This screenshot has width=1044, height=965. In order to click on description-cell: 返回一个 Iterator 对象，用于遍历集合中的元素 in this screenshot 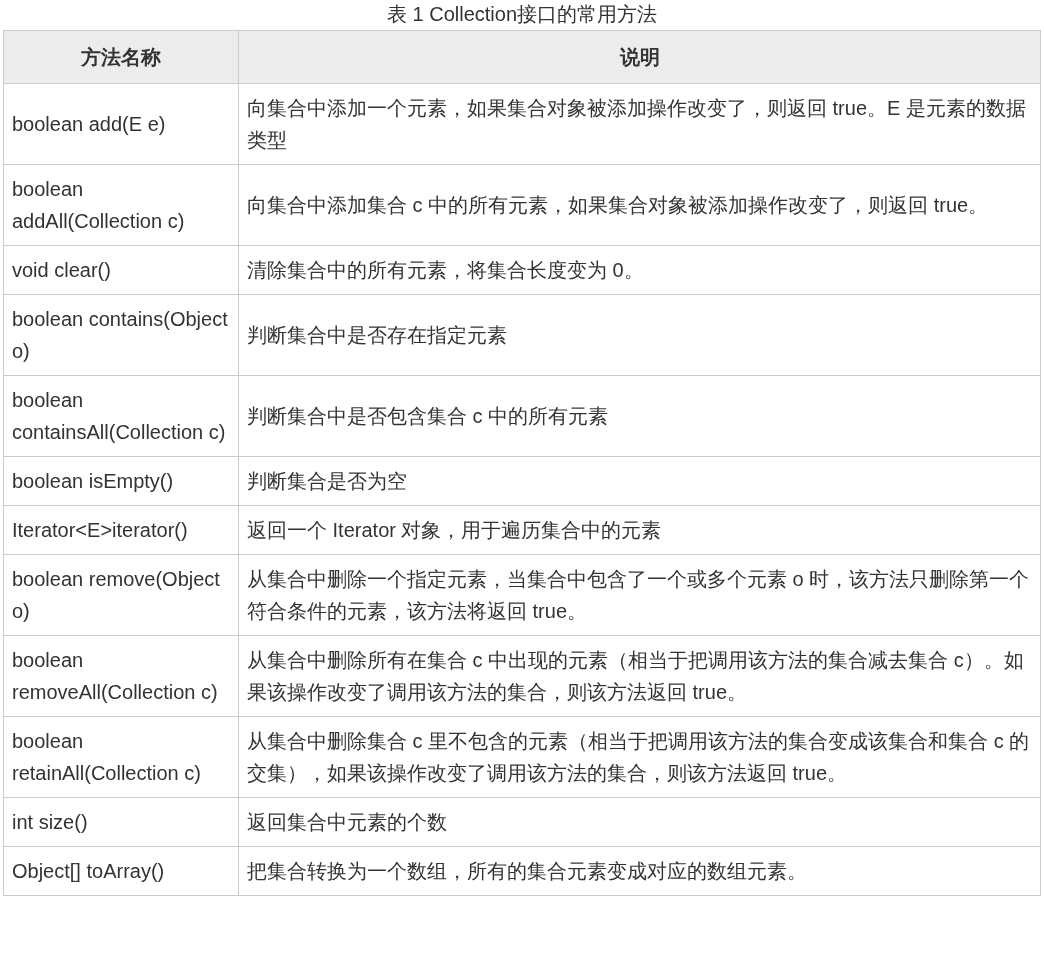, I will do `click(639, 530)`.